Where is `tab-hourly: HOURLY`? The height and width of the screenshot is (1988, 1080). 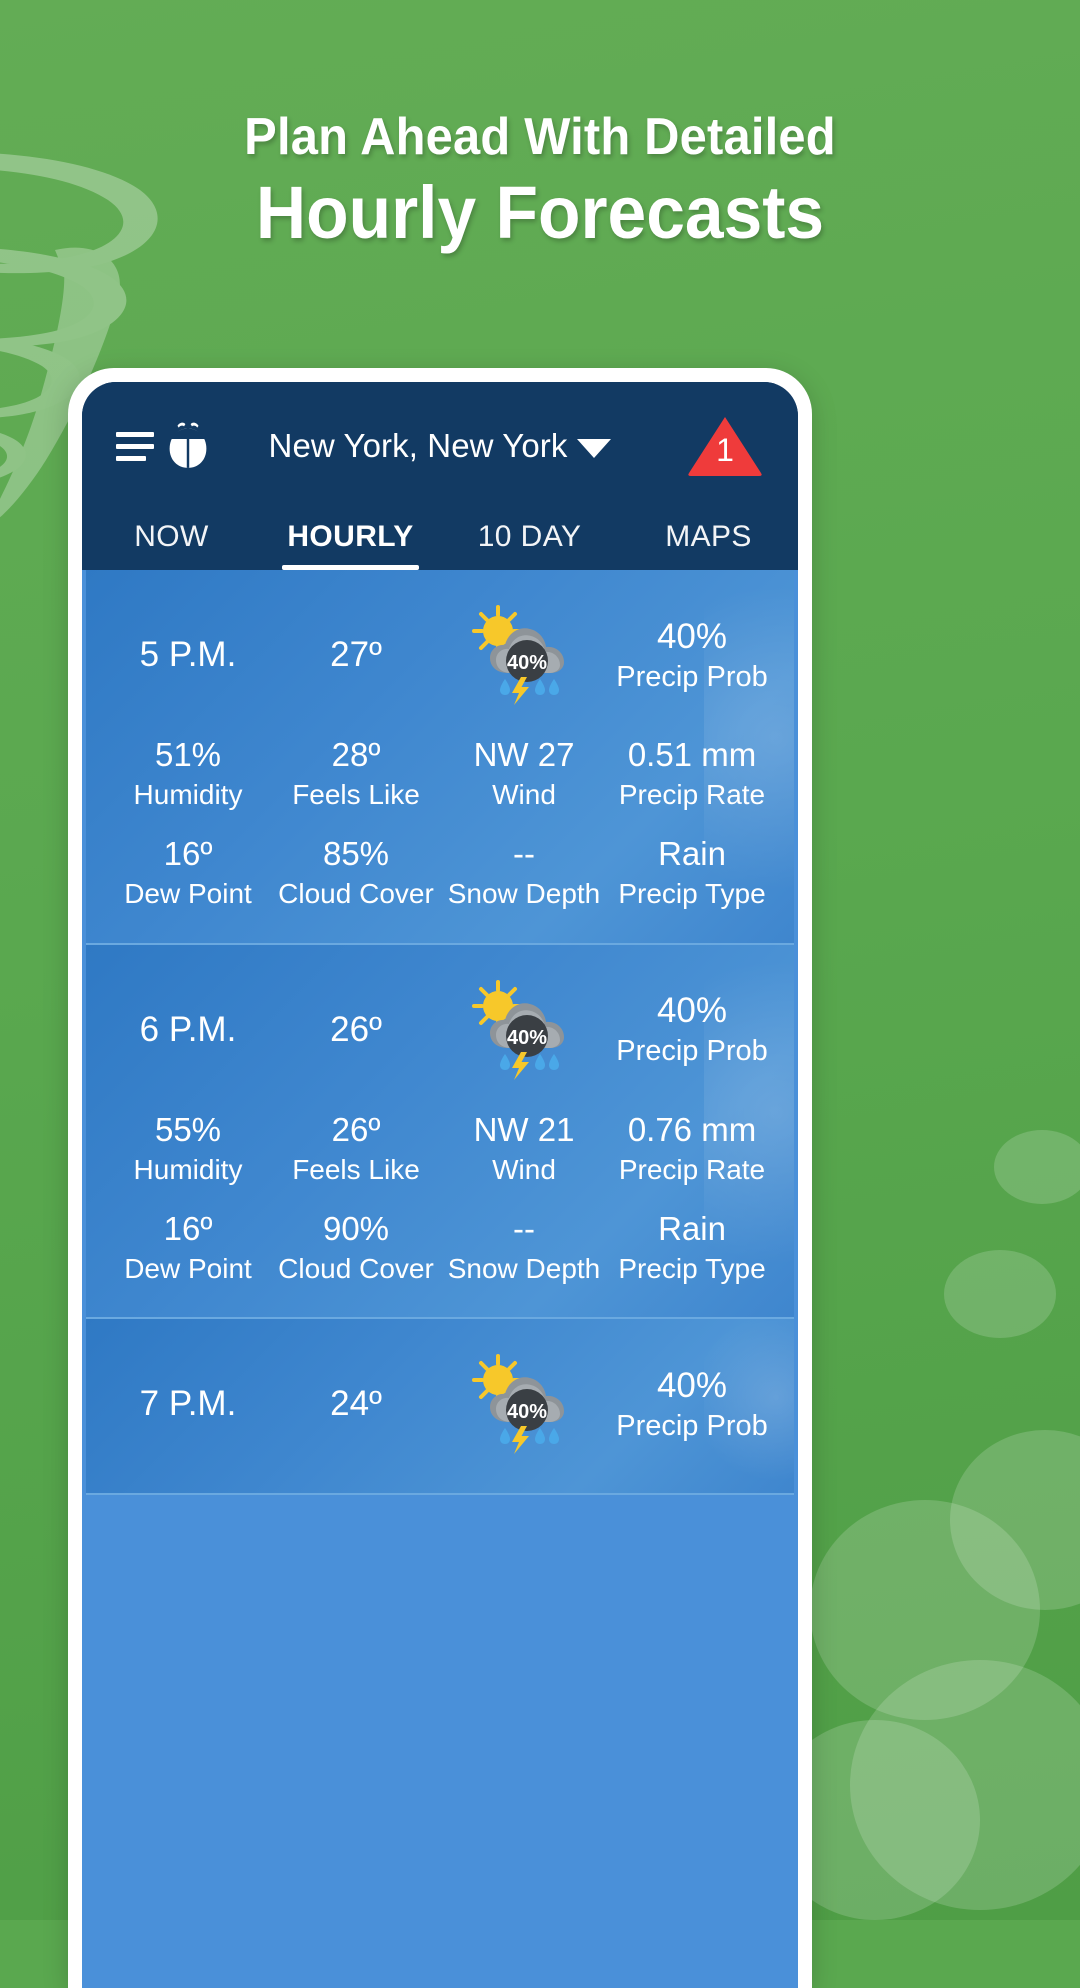
tab-hourly: HOURLY is located at coordinates (350, 545).